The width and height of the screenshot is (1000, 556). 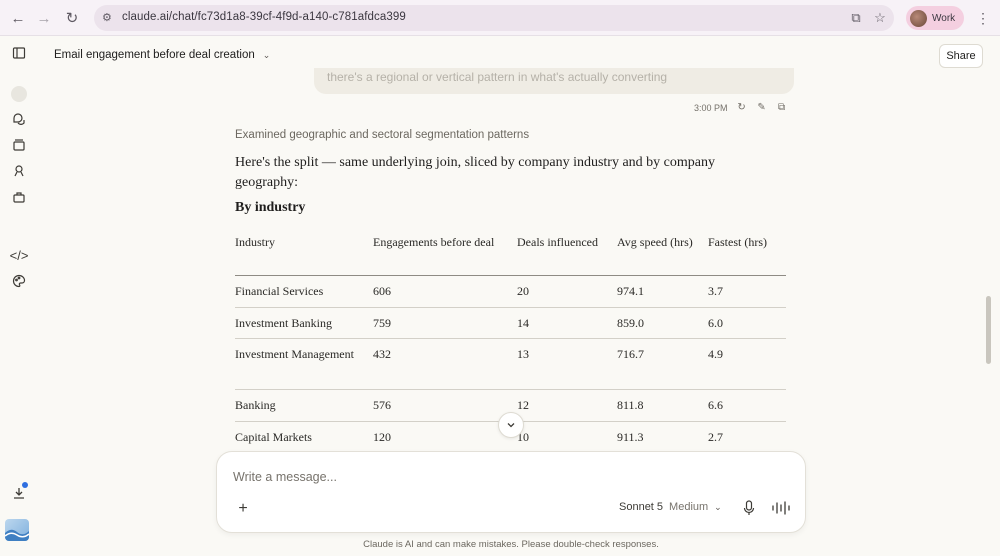 I want to click on table-cell: 13, so click(x=523, y=354).